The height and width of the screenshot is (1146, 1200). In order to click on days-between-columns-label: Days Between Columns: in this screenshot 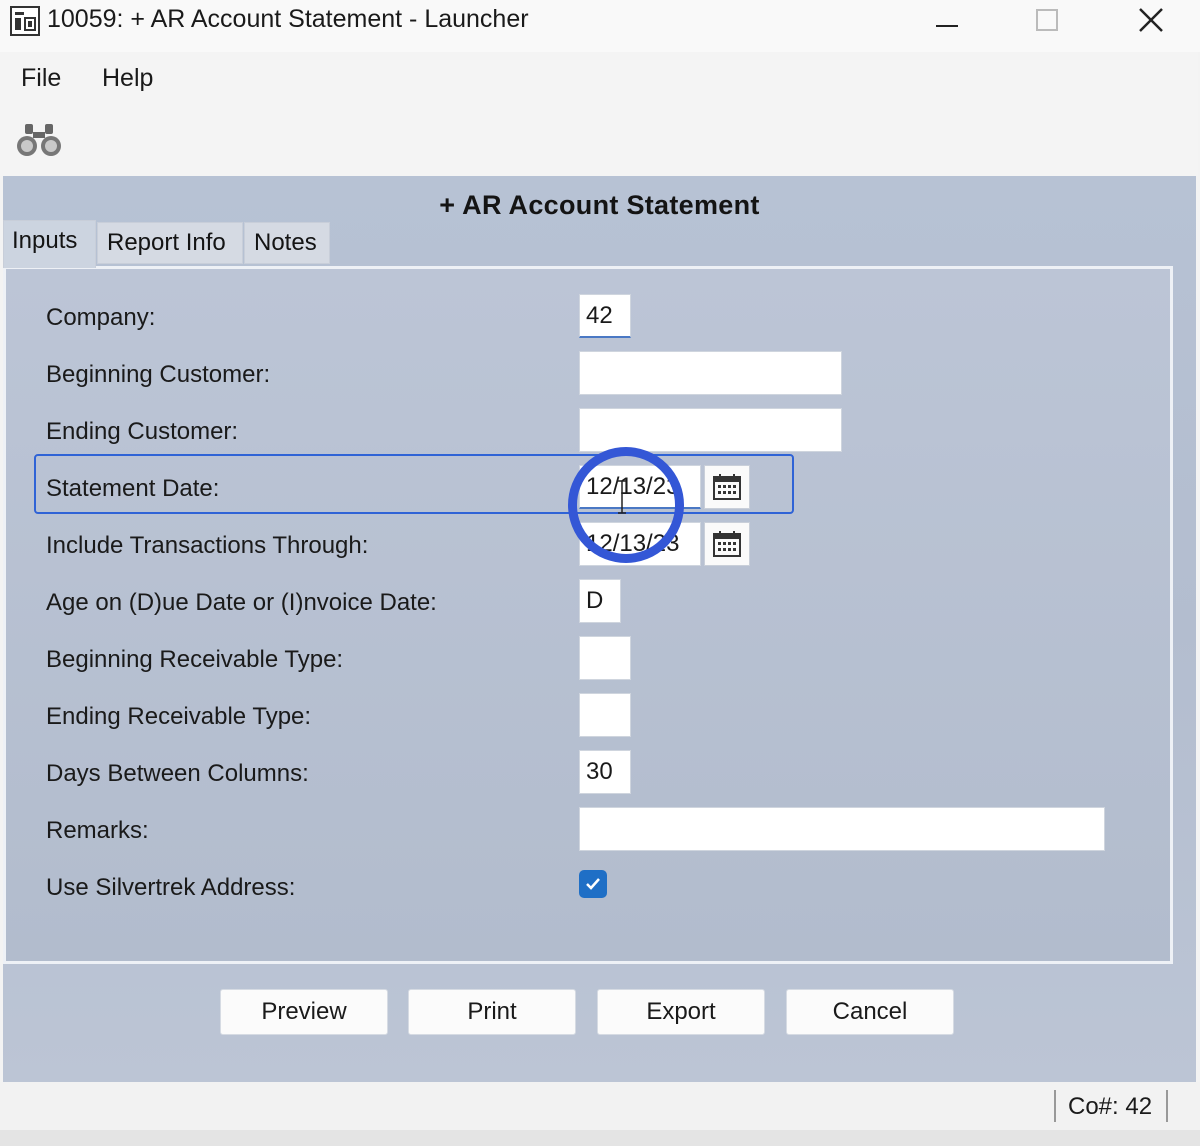, I will do `click(177, 773)`.